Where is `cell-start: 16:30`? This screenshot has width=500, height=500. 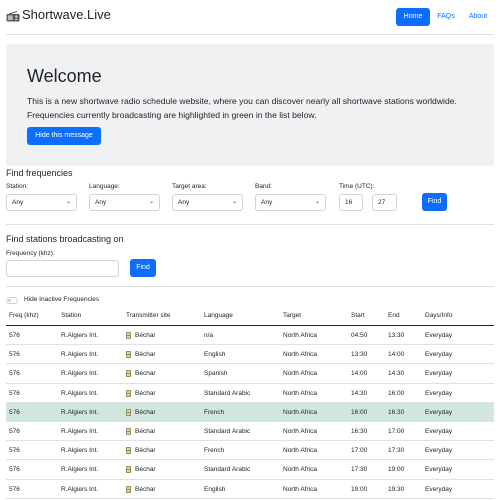 cell-start: 16:30 is located at coordinates (359, 431).